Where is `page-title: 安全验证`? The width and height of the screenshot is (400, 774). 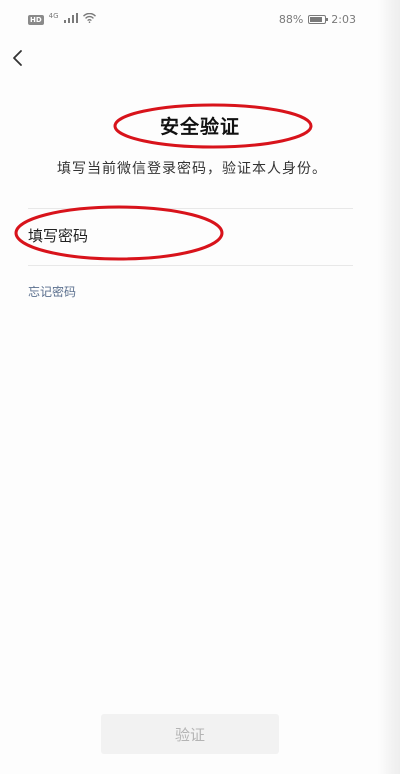 page-title: 安全验证 is located at coordinates (199, 127).